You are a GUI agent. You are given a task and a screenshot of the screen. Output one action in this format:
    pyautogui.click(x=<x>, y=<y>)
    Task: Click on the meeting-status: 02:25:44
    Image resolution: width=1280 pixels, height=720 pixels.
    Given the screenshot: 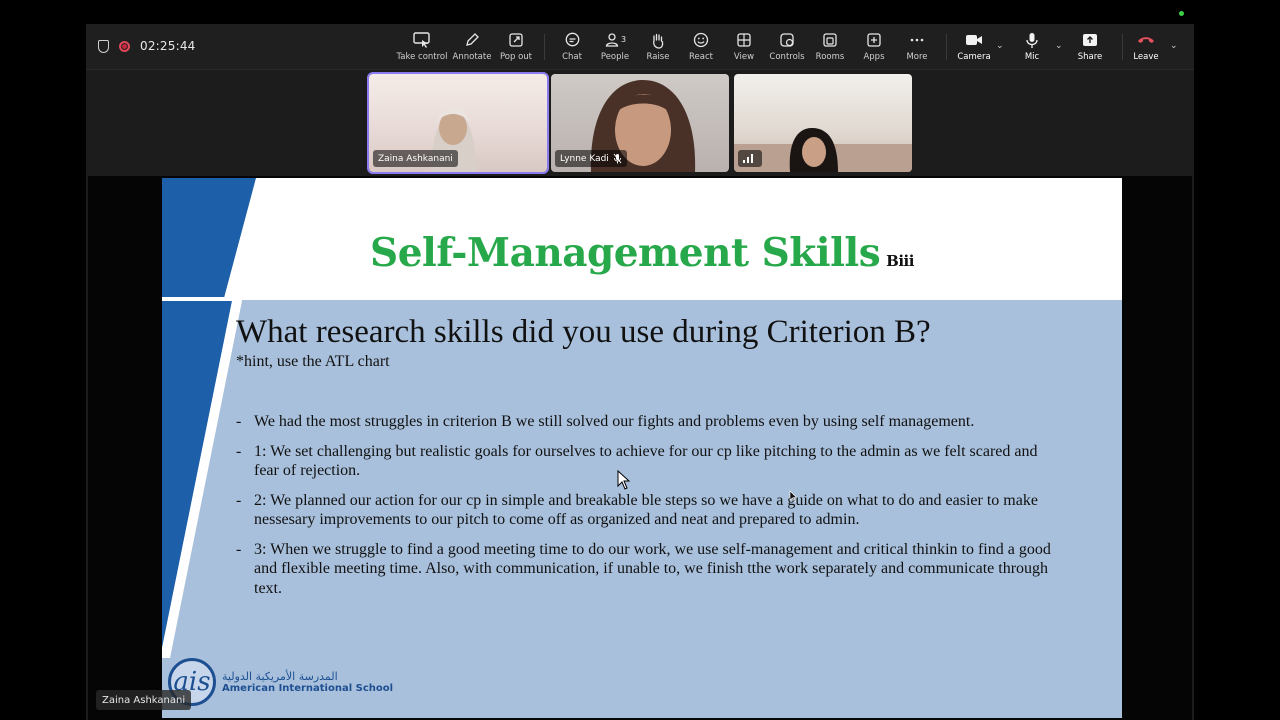 What is the action you would take?
    pyautogui.click(x=147, y=46)
    